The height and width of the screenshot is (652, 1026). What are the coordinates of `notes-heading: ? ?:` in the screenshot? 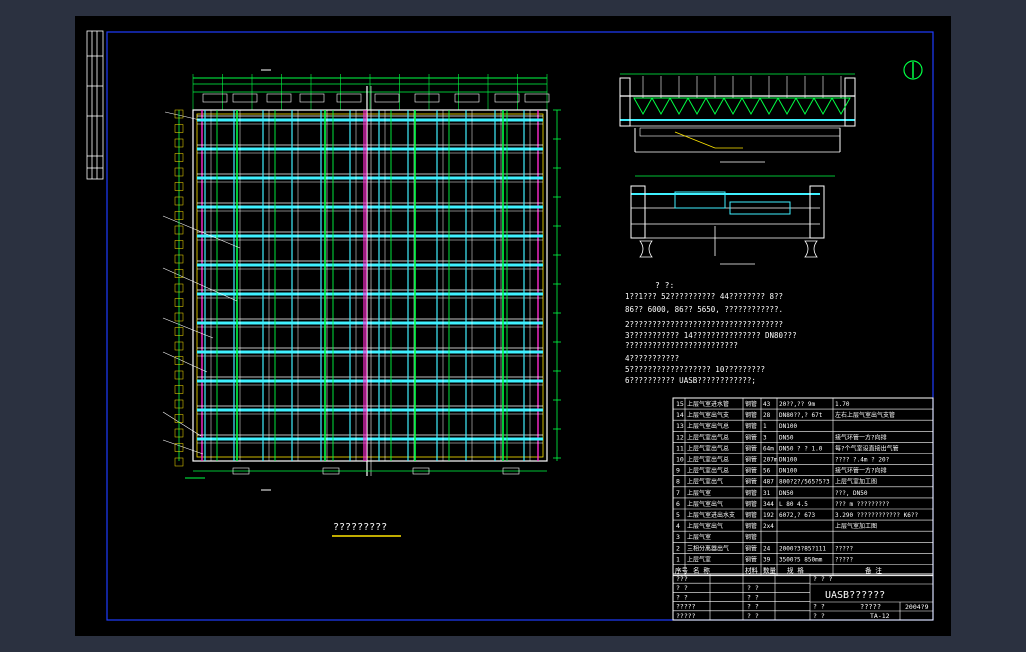 It's located at (664, 285).